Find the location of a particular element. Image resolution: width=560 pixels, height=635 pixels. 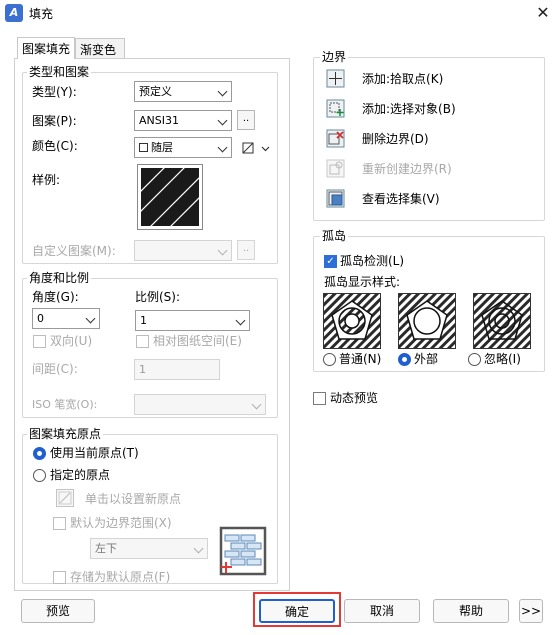

cancel-button: 取消 is located at coordinates (382, 611).